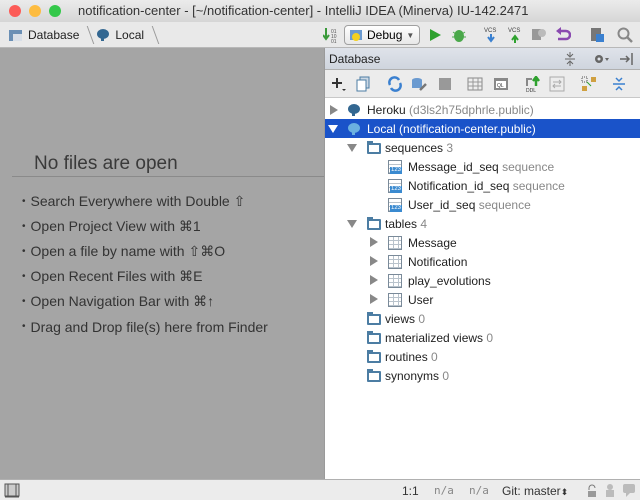  I want to click on empty-editor-title: No files are open, so click(106, 163).